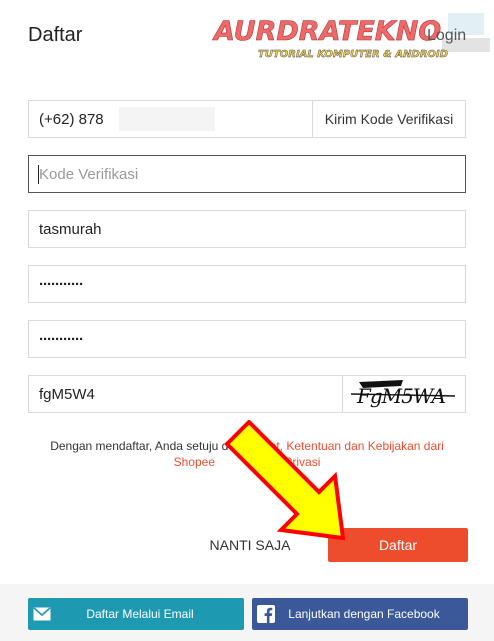 The image size is (494, 641). Describe the element at coordinates (364, 614) in the screenshot. I see `facebook-login-label: Lanjutkan dengan Facebook` at that location.